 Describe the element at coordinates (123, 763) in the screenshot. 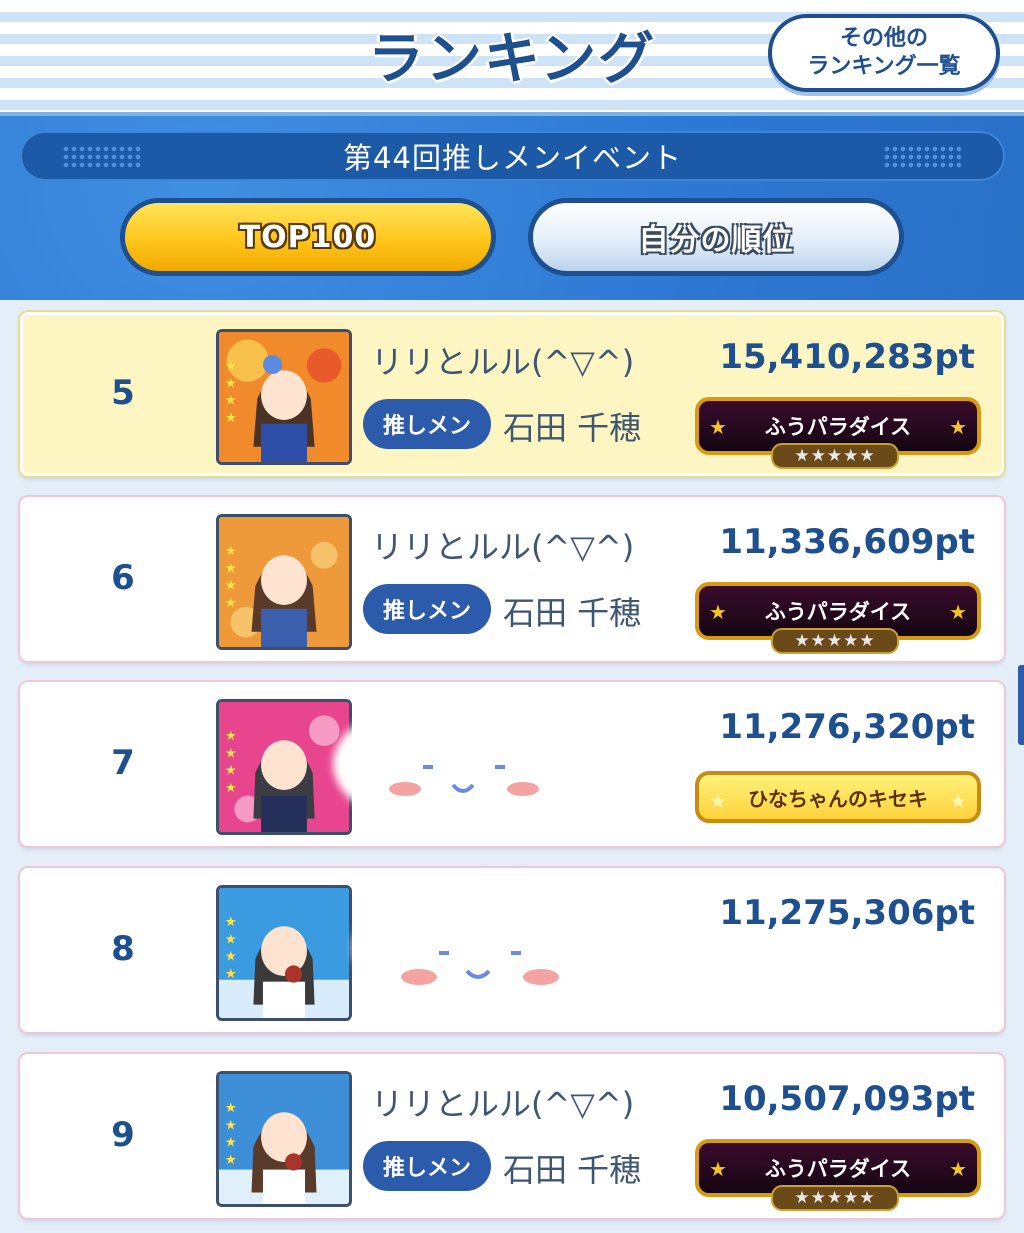

I see `rank-number: 7` at that location.